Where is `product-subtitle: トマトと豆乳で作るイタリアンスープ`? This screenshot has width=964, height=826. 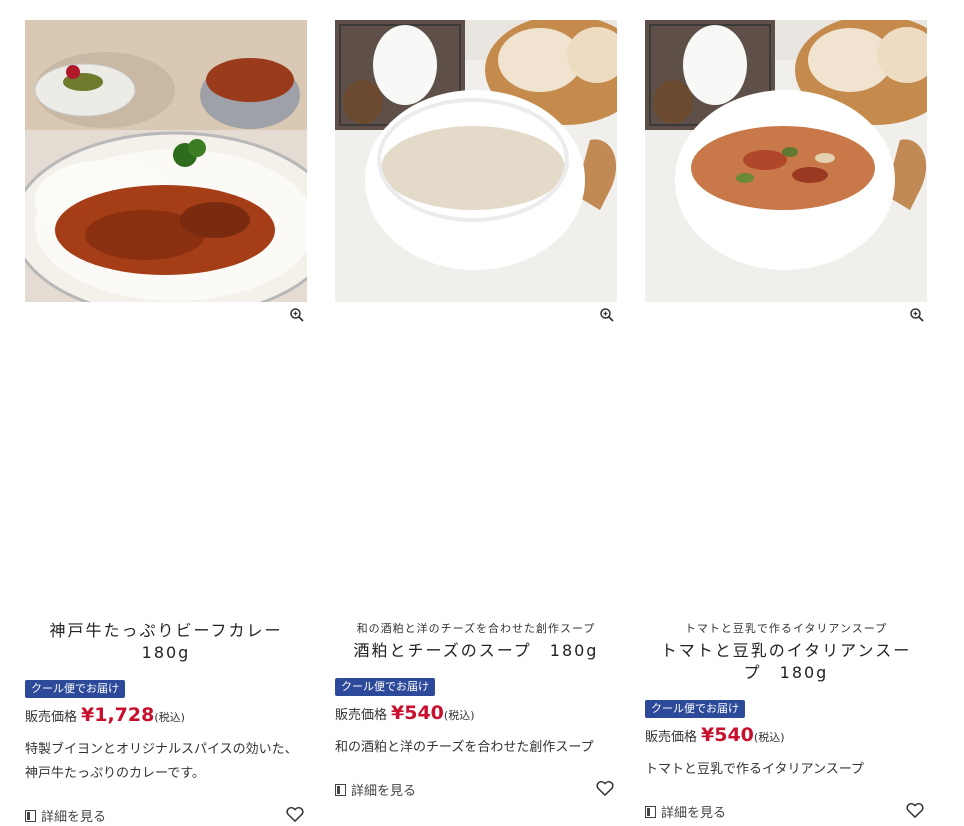
product-subtitle: トマトと豆乳で作るイタリアンスープ is located at coordinates (786, 628).